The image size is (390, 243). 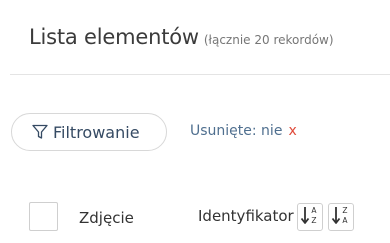 What do you see at coordinates (268, 40) in the screenshot?
I see `record-count: (łącznie 20 rekordów)` at bounding box center [268, 40].